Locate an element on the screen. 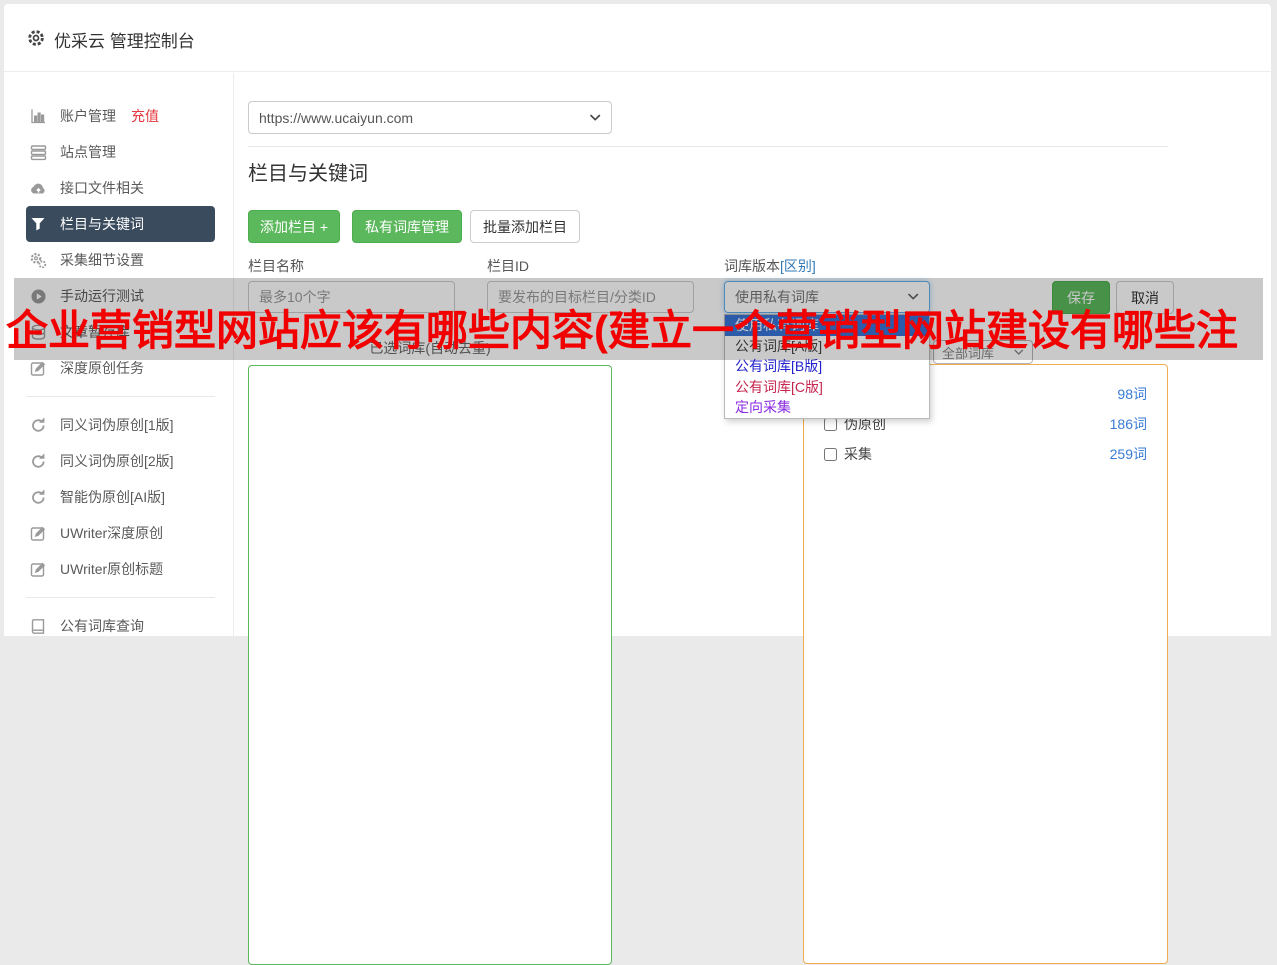 This screenshot has height=965, width=1277. sidebar-item-uwriter-title: UWriter原创标题 is located at coordinates (120, 569).